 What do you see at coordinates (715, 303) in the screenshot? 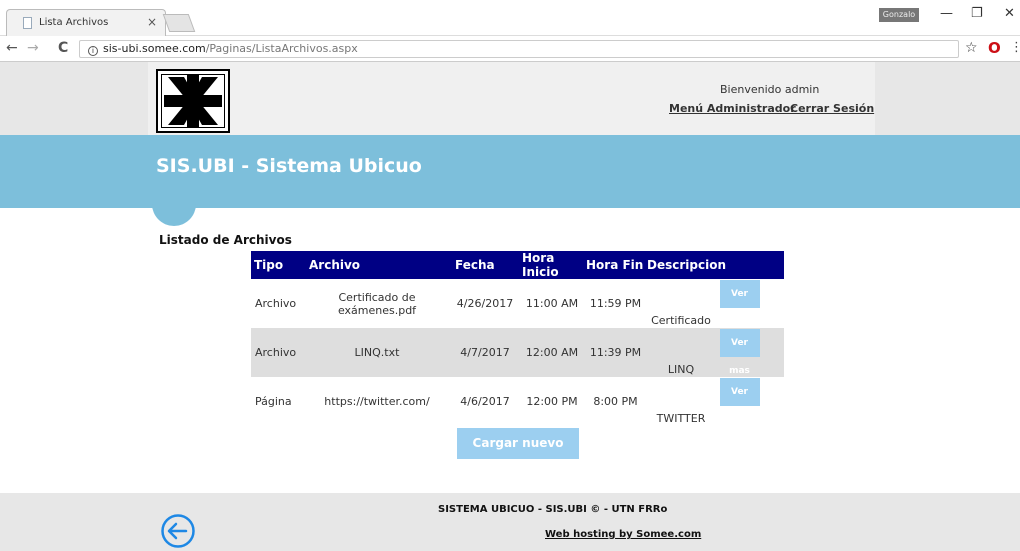
I see `cell-descripcion: Certificado Ver mas` at bounding box center [715, 303].